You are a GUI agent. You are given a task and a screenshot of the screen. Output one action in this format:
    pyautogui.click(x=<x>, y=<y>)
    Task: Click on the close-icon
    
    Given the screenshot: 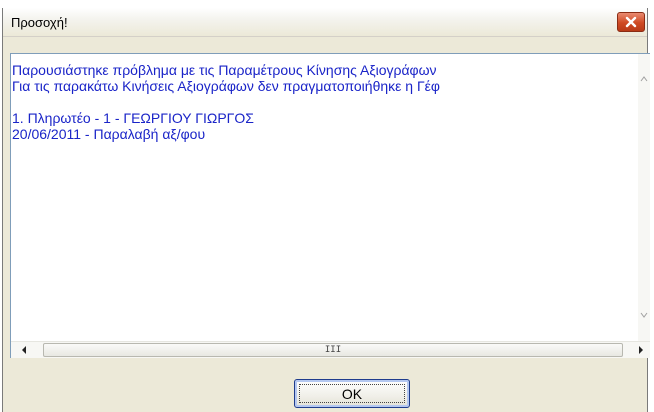 What is the action you would take?
    pyautogui.click(x=631, y=22)
    